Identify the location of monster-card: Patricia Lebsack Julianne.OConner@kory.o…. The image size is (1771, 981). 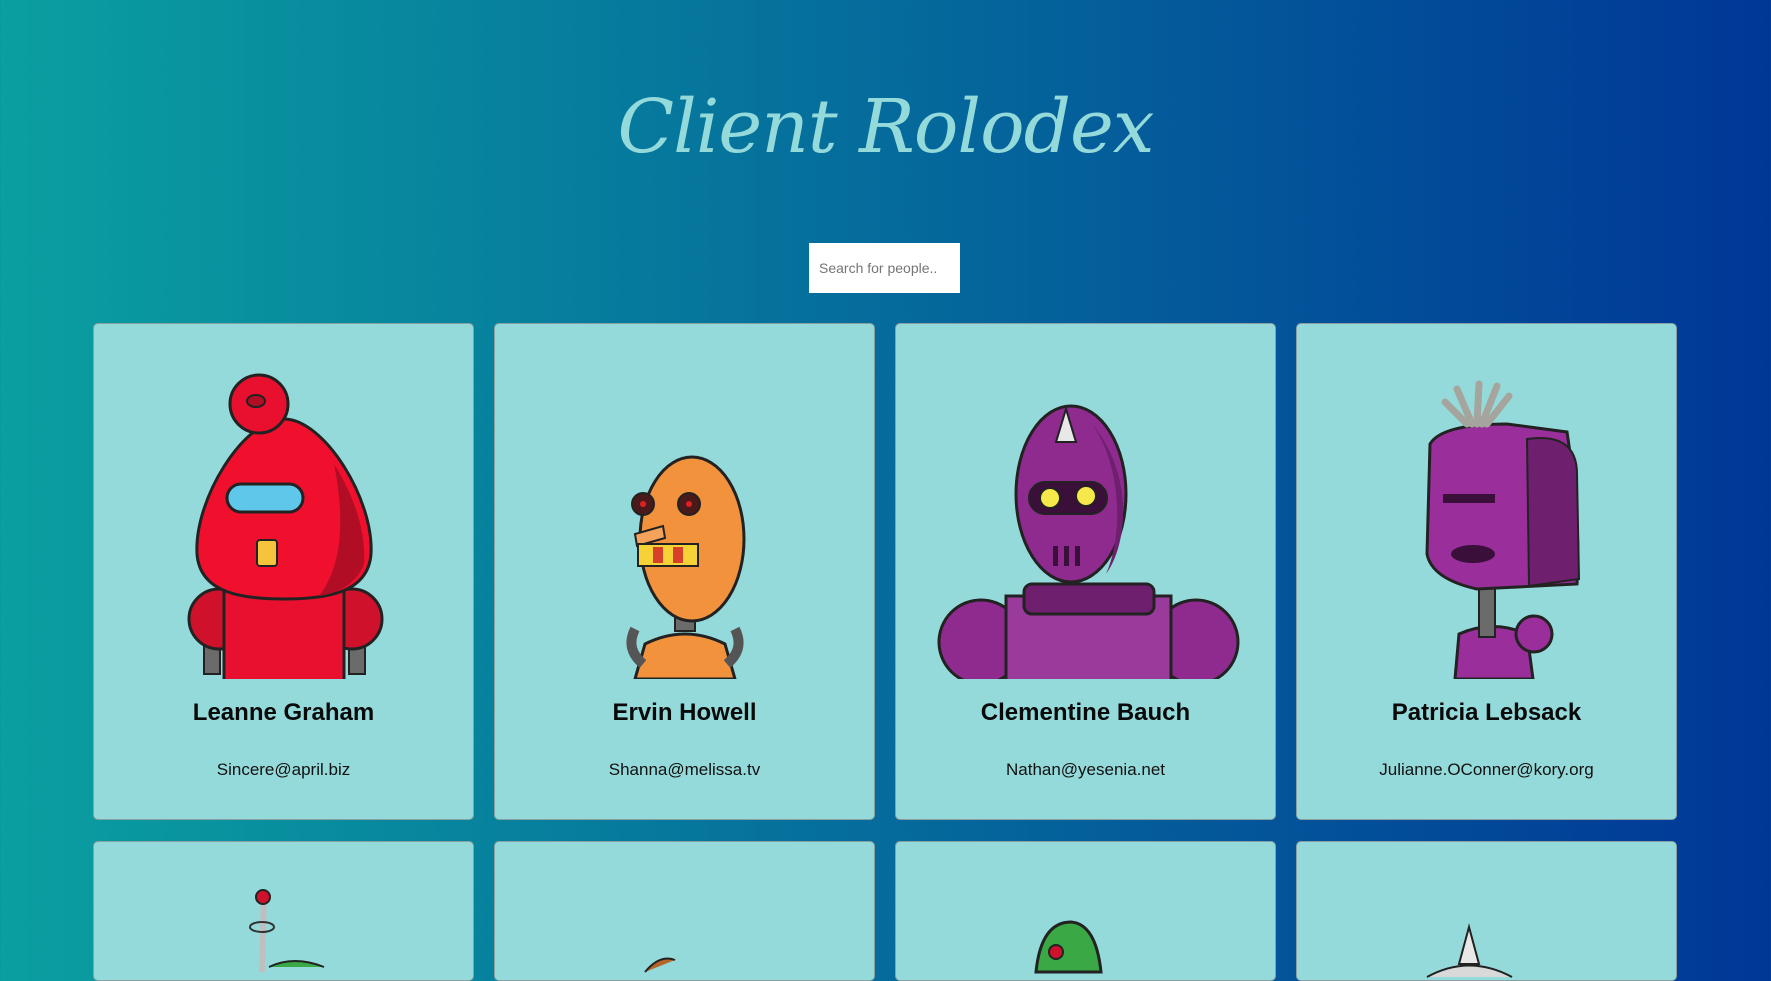
(1486, 571).